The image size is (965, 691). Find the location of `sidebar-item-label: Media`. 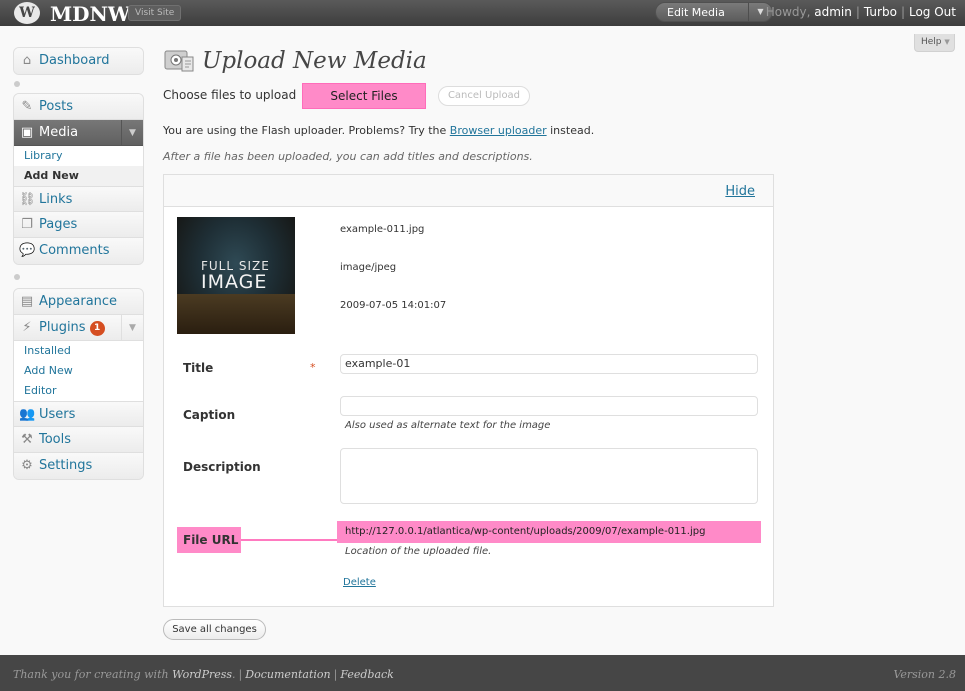

sidebar-item-label: Media is located at coordinates (58, 133).